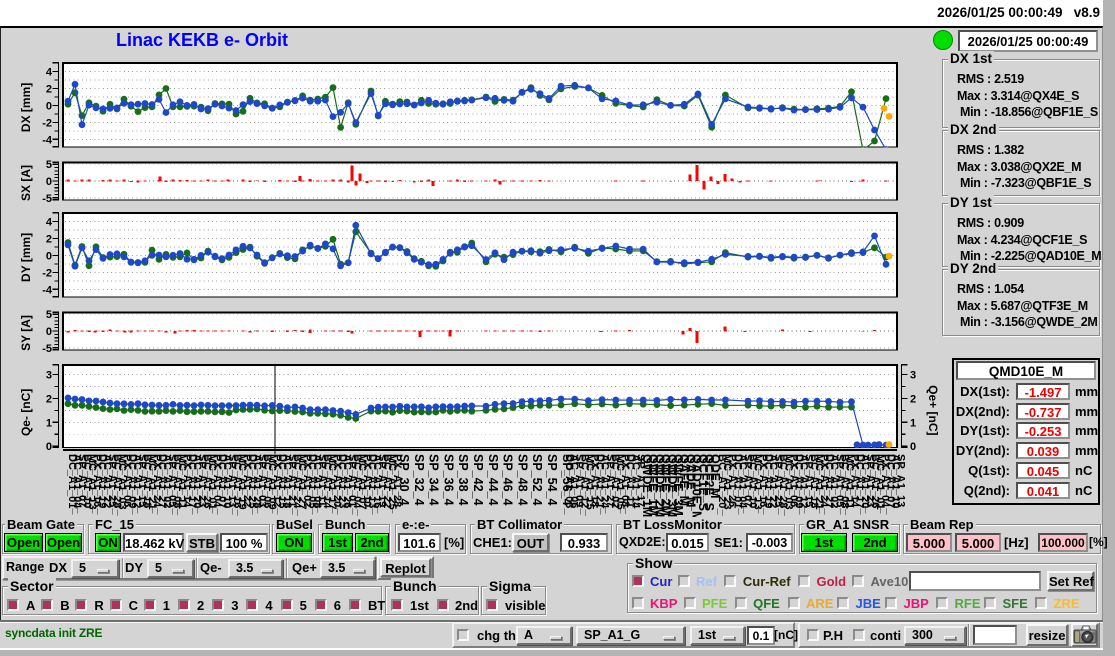 Image resolution: width=1115 pixels, height=656 pixels. Describe the element at coordinates (901, 480) in the screenshot. I see `svg-text: SP_A1_13` at that location.